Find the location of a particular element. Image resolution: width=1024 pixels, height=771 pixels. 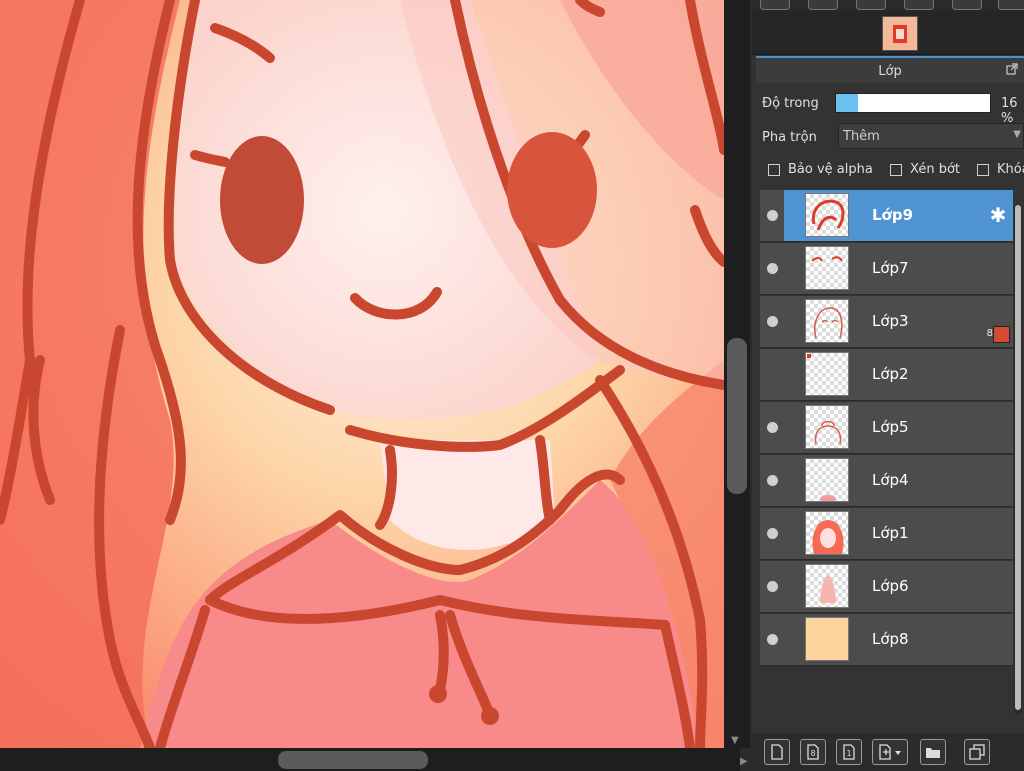

1bit-layer-icon: 1 is located at coordinates (849, 752).